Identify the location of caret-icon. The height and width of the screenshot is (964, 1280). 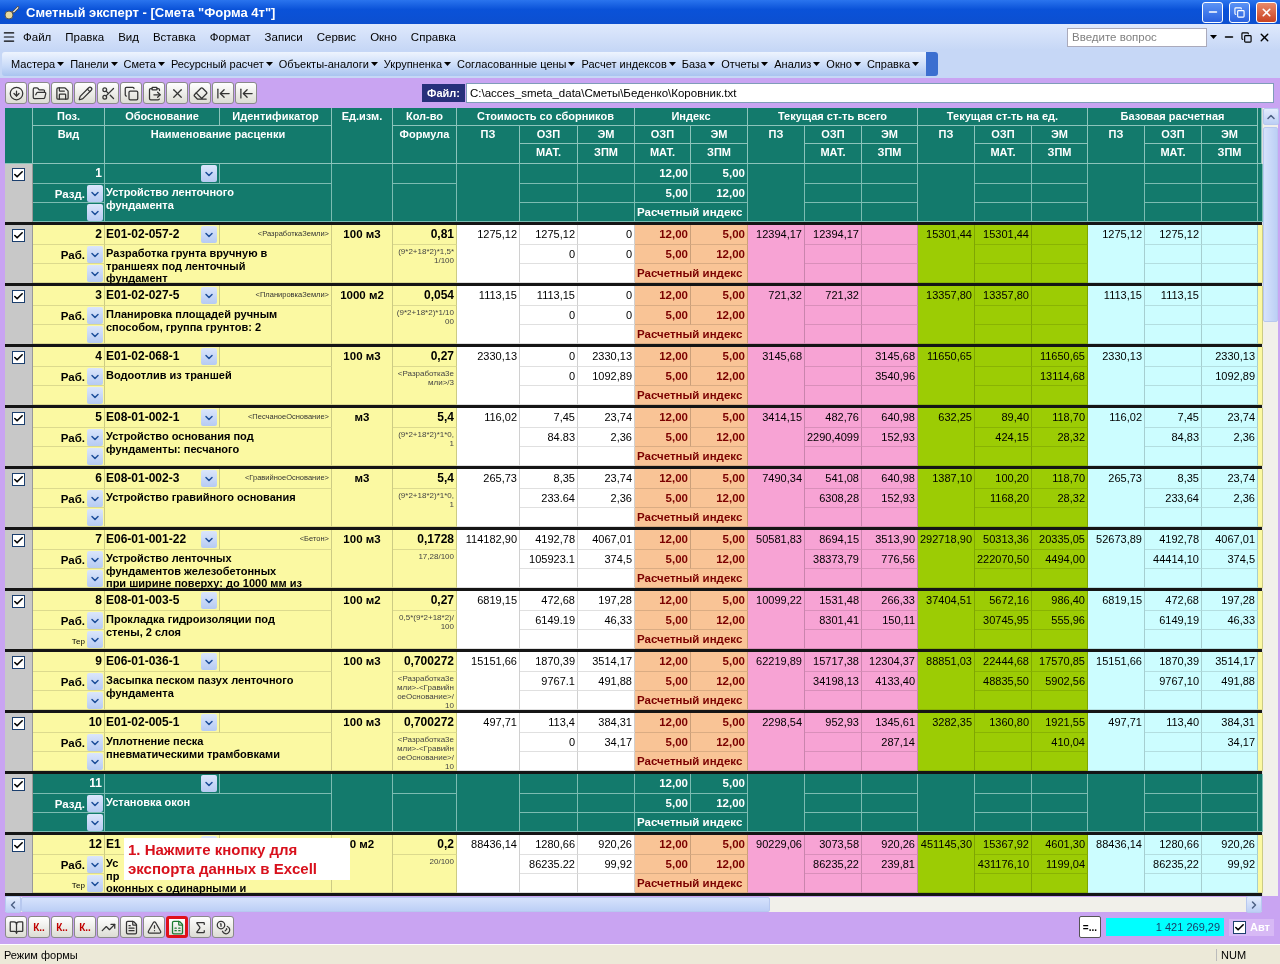
(916, 64).